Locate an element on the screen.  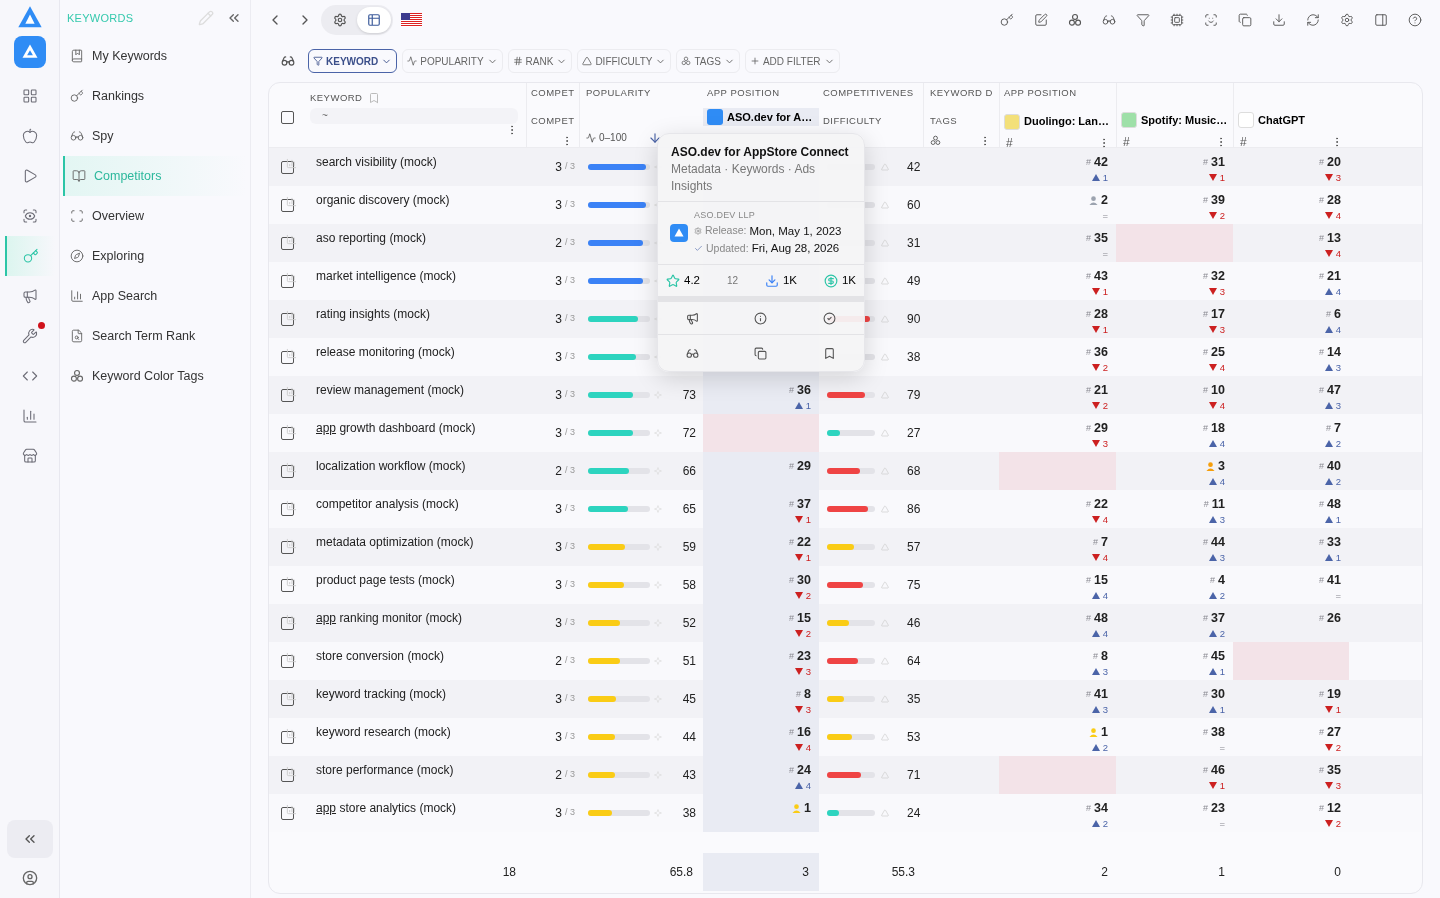
column-header: POPULARITY is located at coordinates (644, 93).